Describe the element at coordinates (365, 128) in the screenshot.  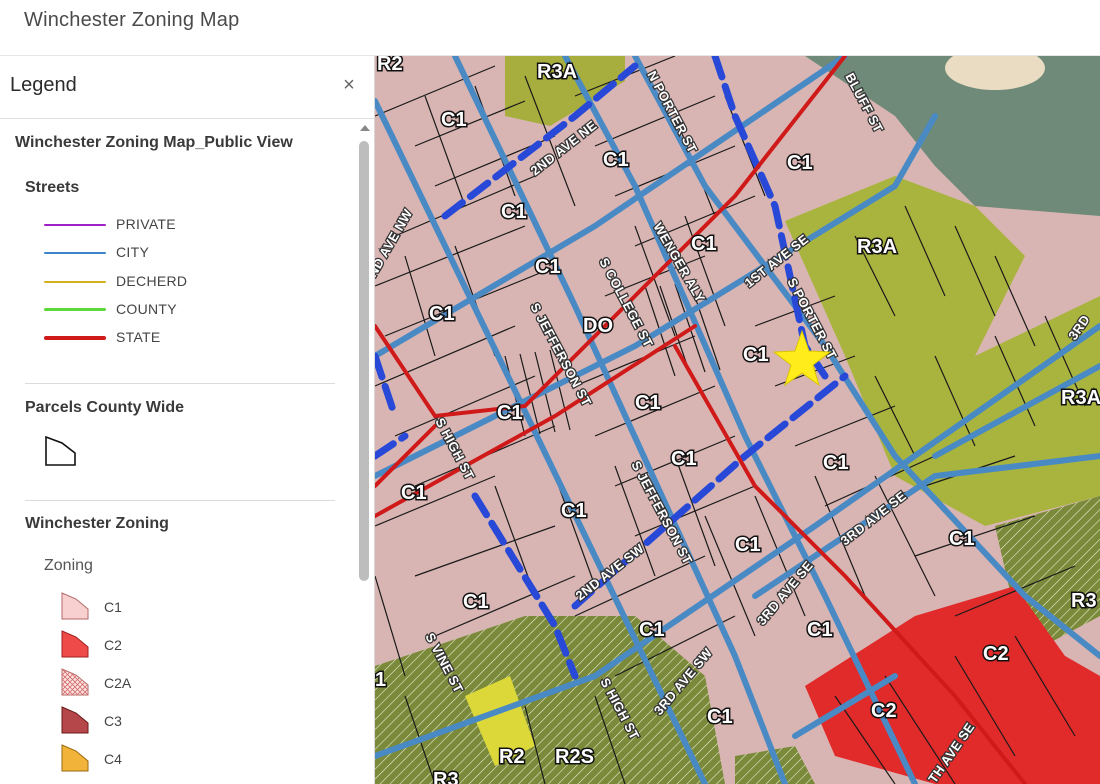
I see `scroll-up-arrow-icon` at that location.